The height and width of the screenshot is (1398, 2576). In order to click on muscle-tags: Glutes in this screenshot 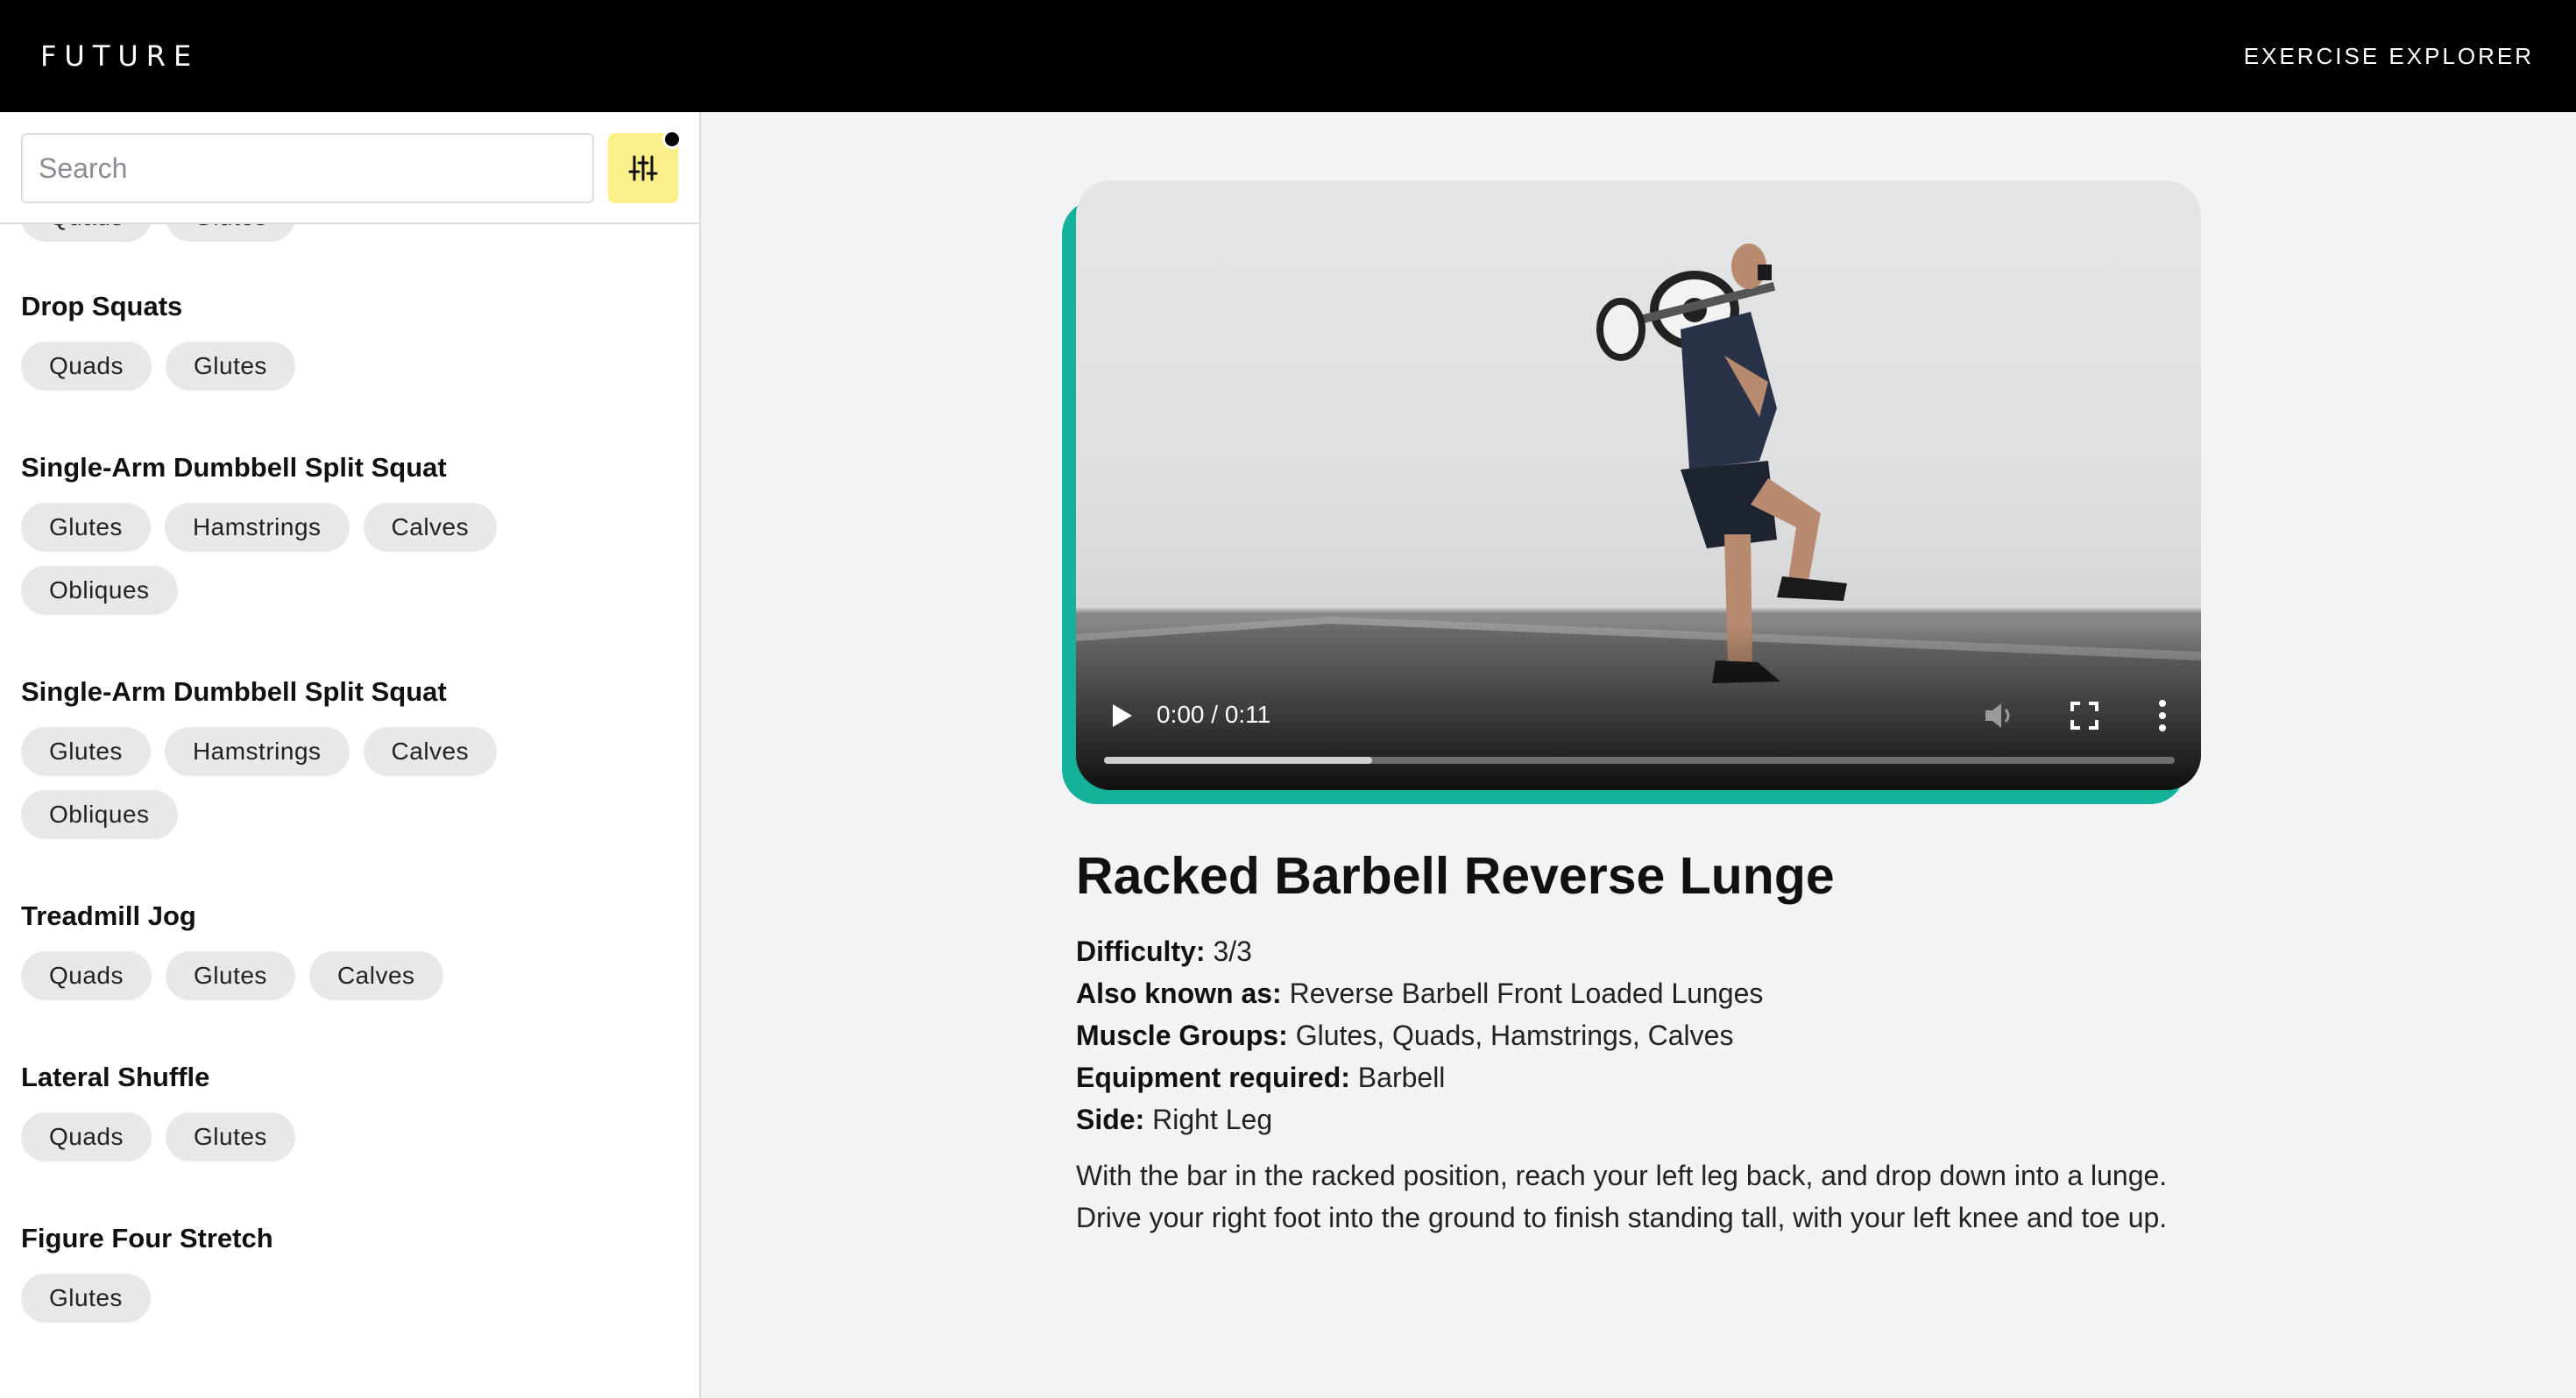, I will do `click(292, 1298)`.